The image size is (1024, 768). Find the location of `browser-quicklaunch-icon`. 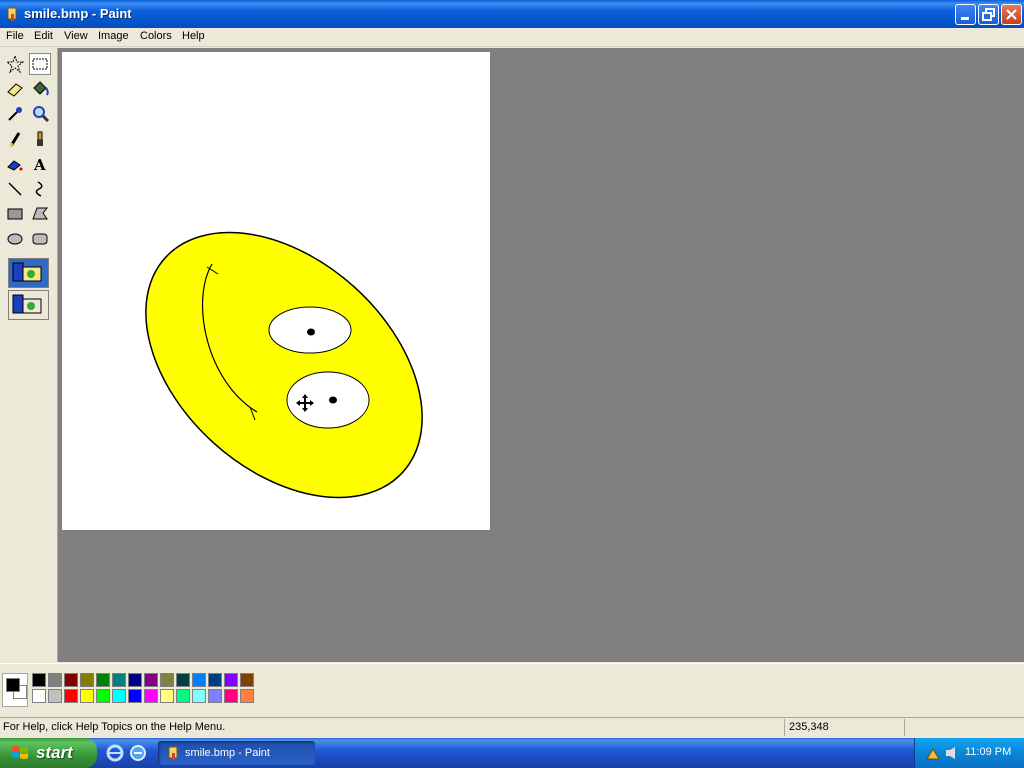

browser-quicklaunch-icon is located at coordinates (138, 753).